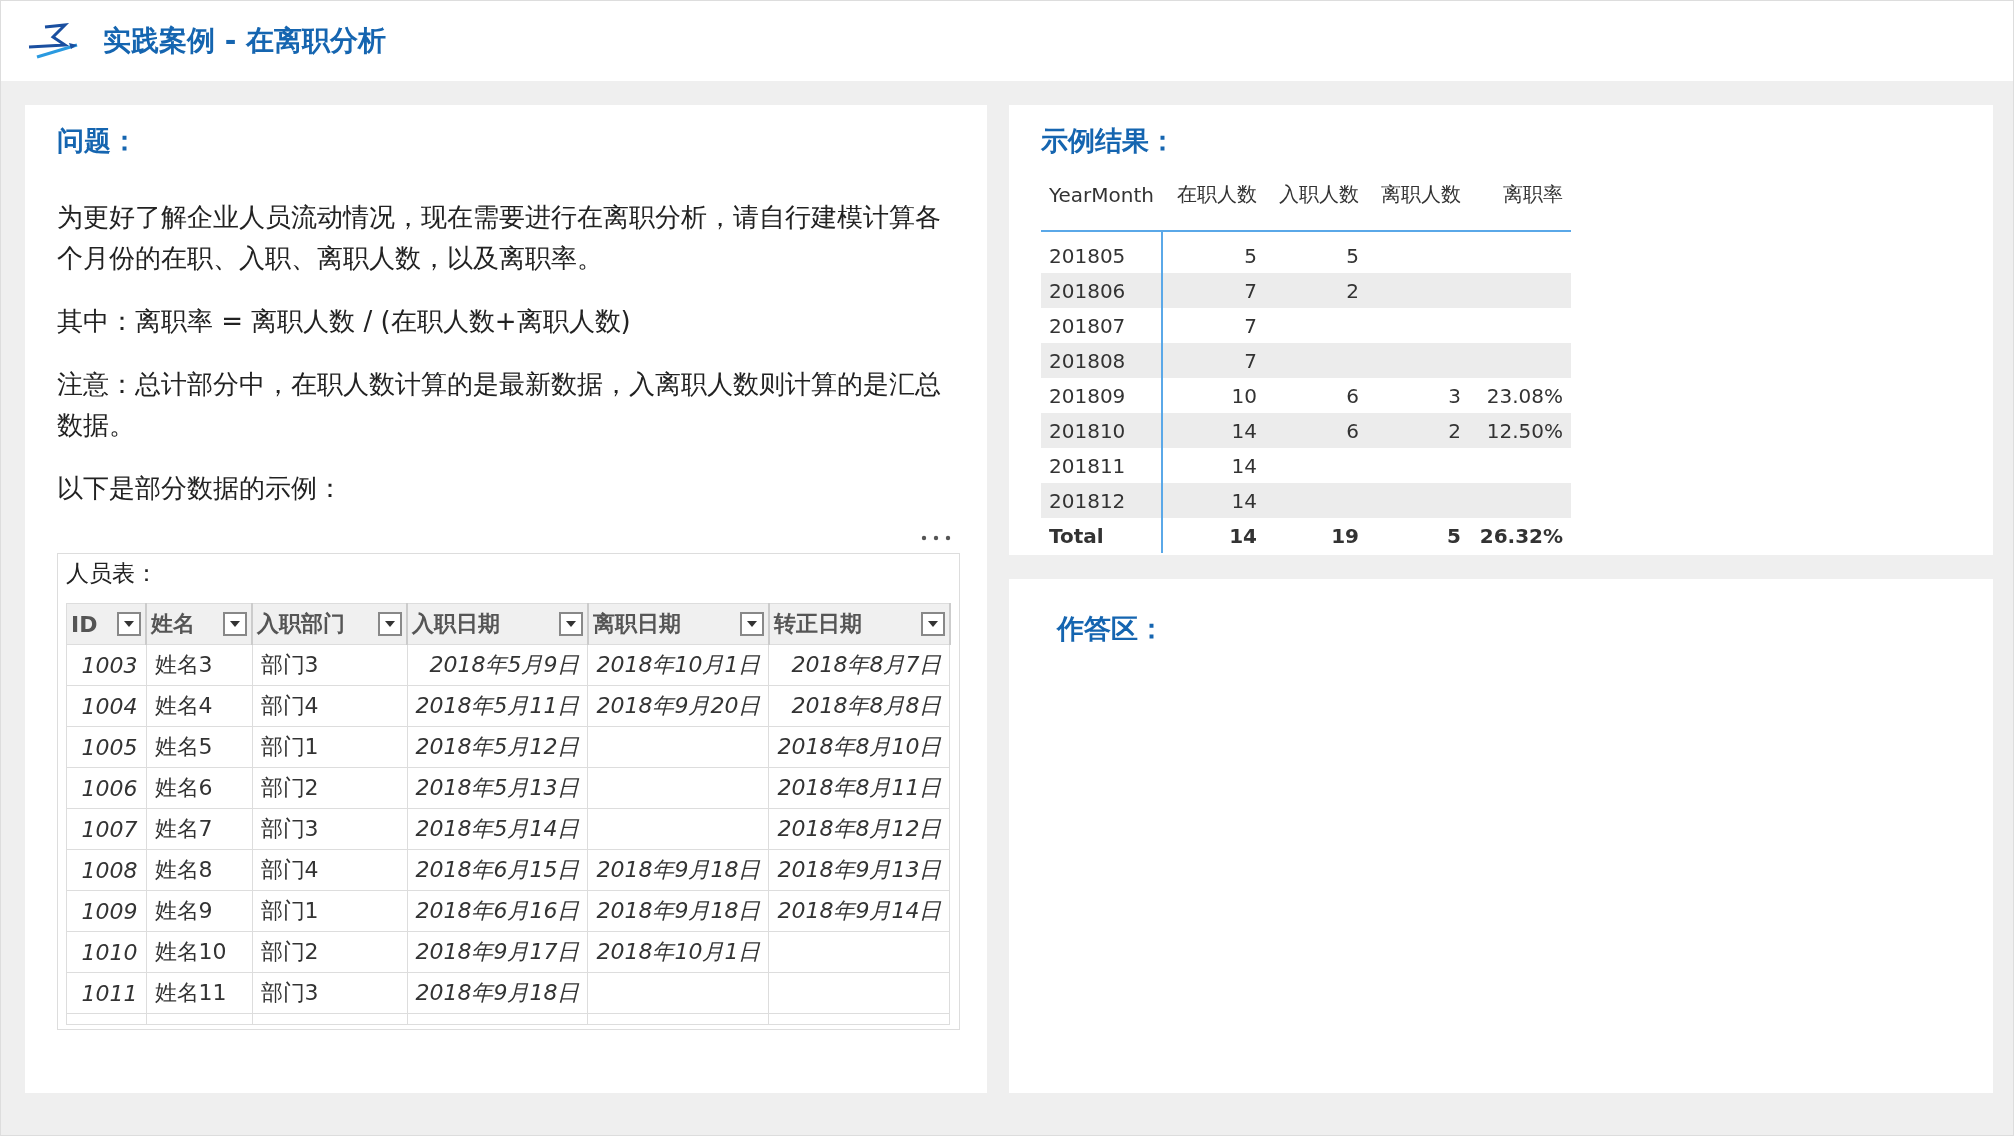  Describe the element at coordinates (497, 665) in the screenshot. I see `table-cell: 2018年5月9日` at that location.